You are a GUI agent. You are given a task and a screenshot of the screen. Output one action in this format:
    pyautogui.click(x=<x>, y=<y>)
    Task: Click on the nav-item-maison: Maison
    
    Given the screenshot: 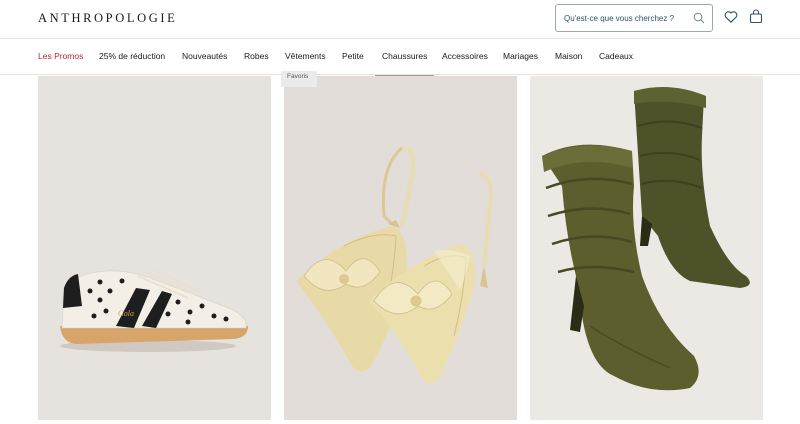 What is the action you would take?
    pyautogui.click(x=568, y=56)
    